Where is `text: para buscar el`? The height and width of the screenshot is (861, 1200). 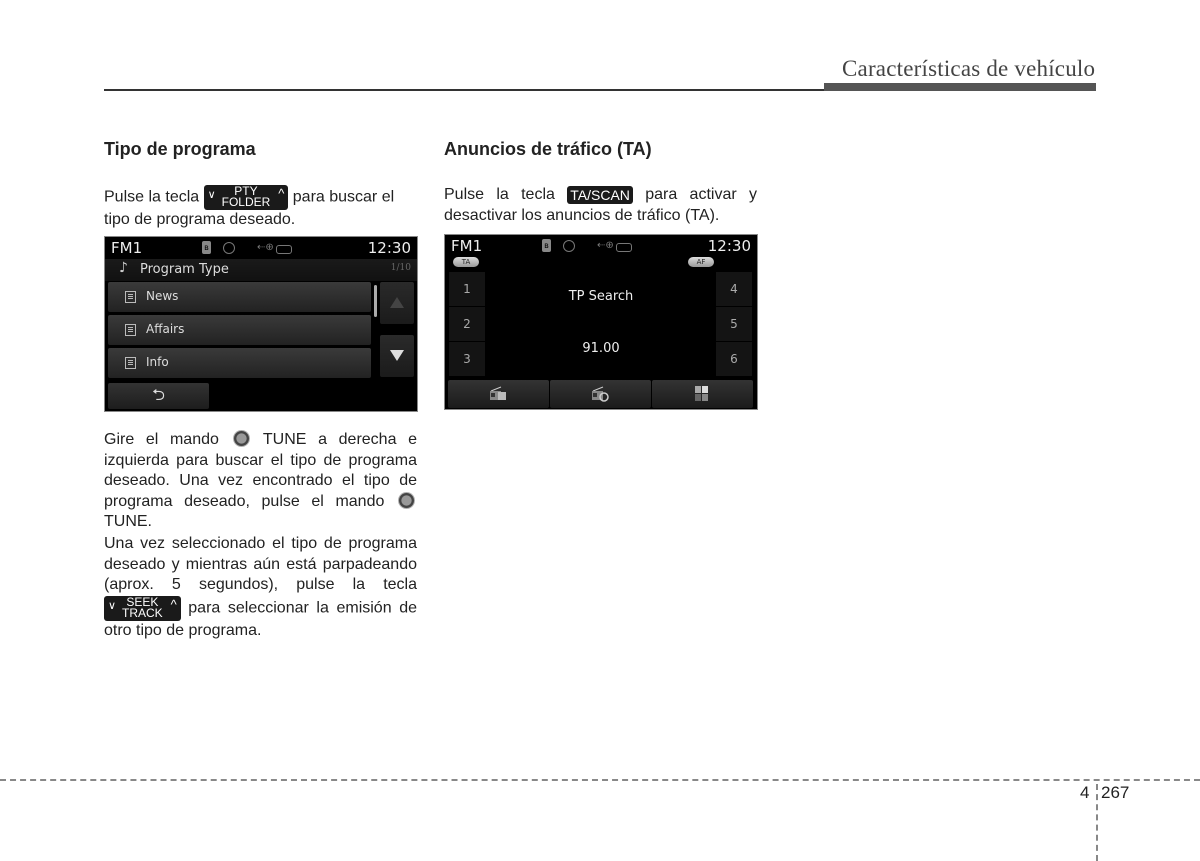 text: para buscar el is located at coordinates (343, 197).